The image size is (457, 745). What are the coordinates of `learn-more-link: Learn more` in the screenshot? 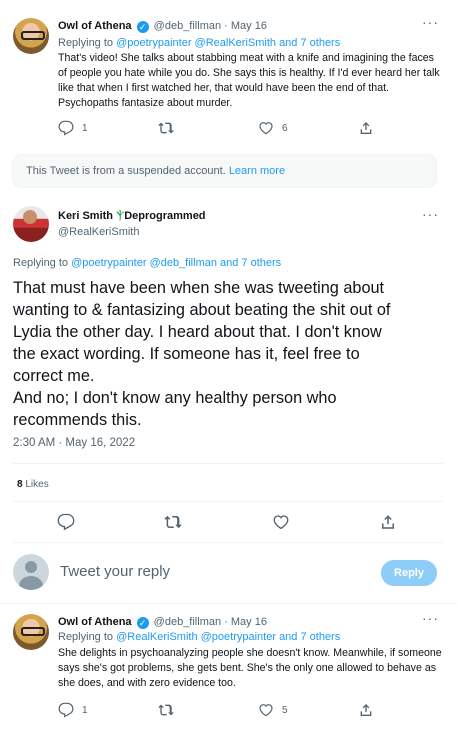 It's located at (257, 171).